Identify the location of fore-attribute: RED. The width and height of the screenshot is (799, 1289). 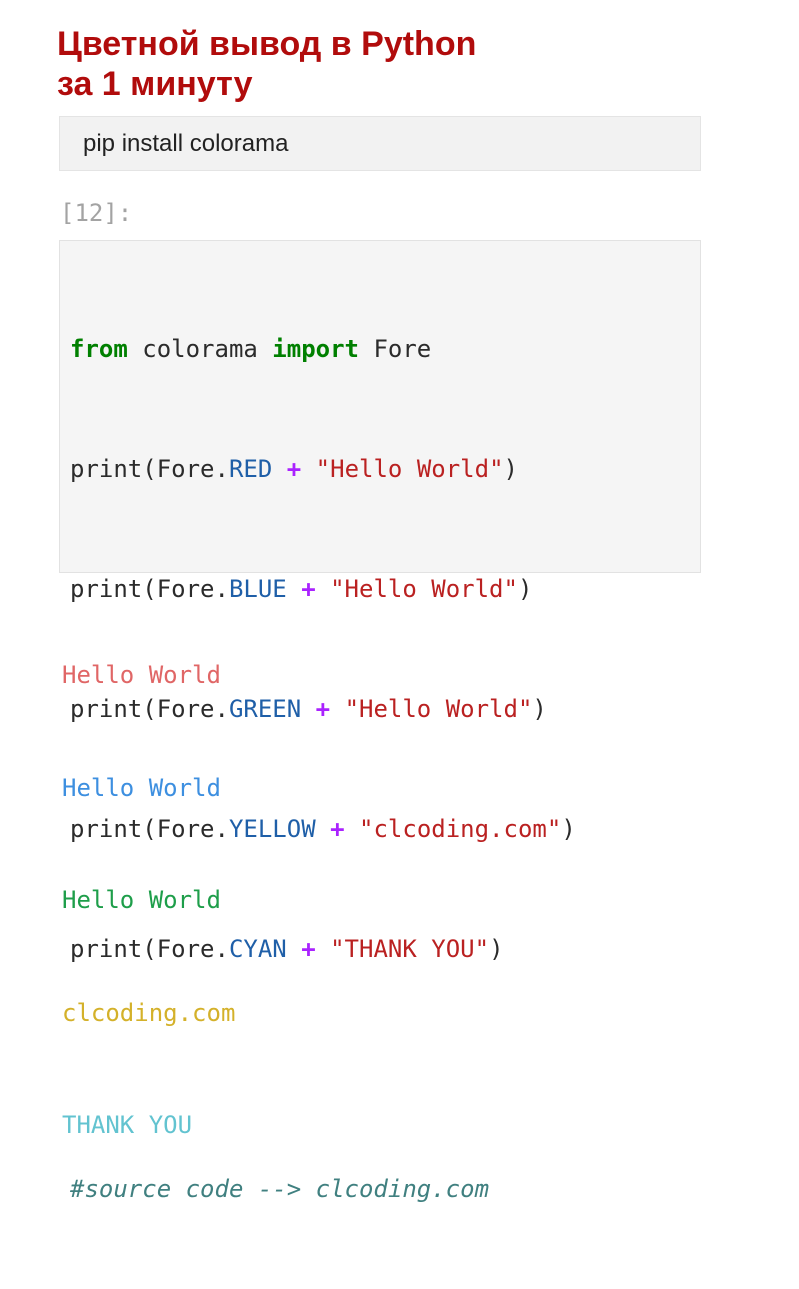
(250, 469).